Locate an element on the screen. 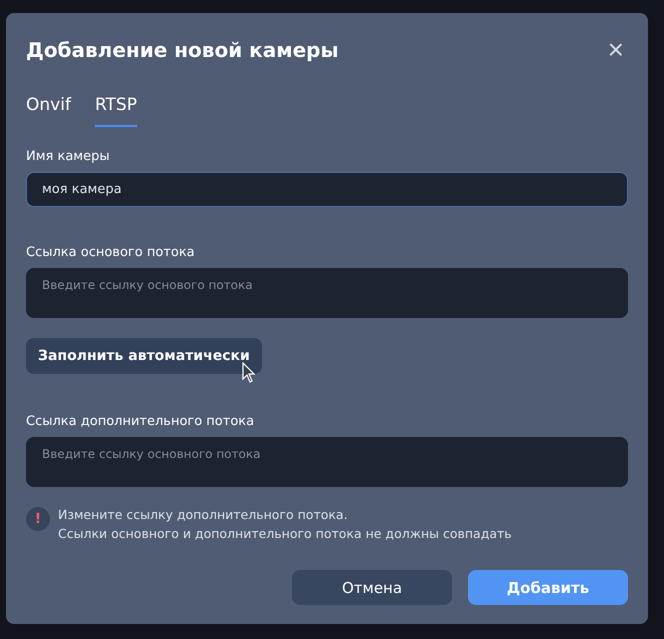 The image size is (664, 639). warning-text: Измените ссылку дополнительного потока. is located at coordinates (203, 515).